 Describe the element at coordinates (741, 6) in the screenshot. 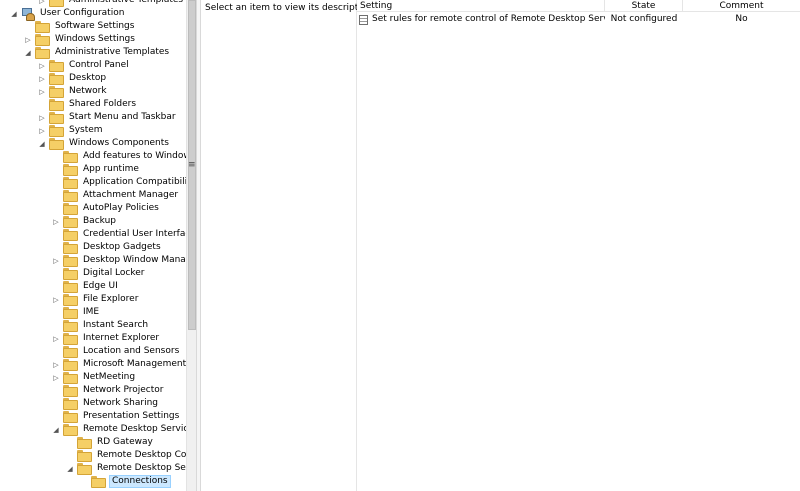

I see `column-header-comment: Comment` at that location.